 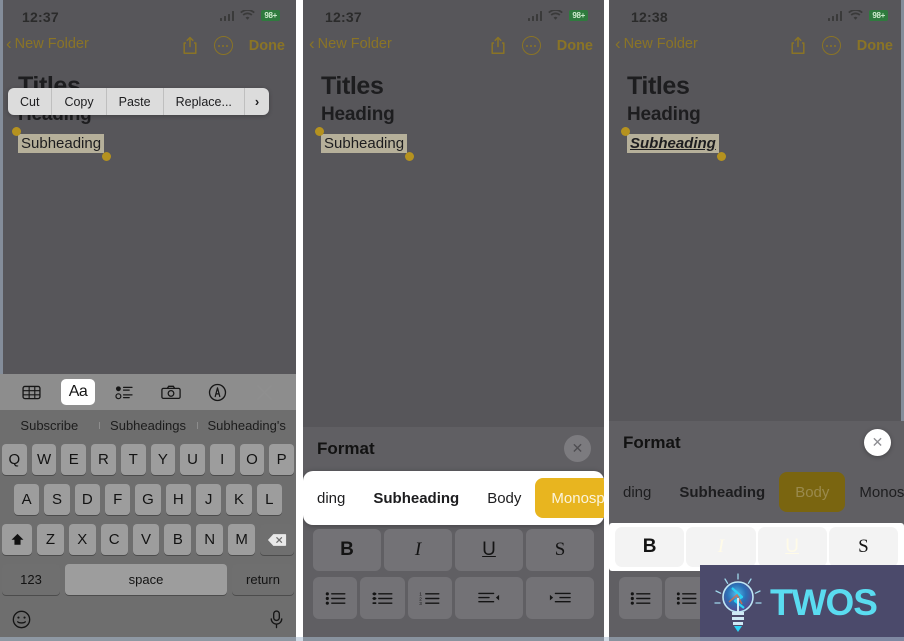 What do you see at coordinates (178, 539) in the screenshot?
I see `key-b: B` at bounding box center [178, 539].